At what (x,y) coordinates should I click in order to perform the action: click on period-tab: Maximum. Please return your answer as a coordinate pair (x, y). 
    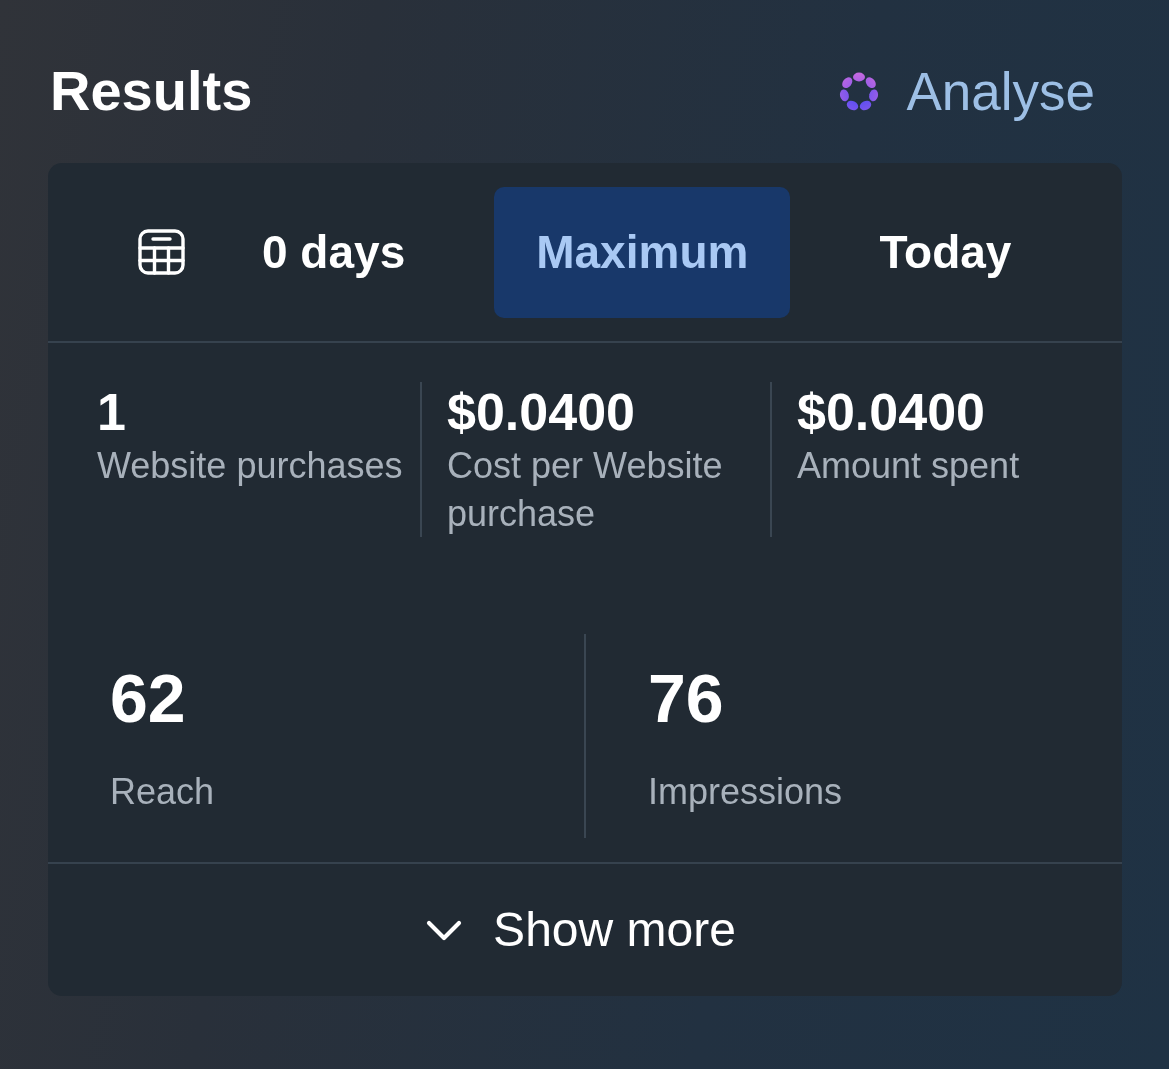
    Looking at the image, I should click on (642, 252).